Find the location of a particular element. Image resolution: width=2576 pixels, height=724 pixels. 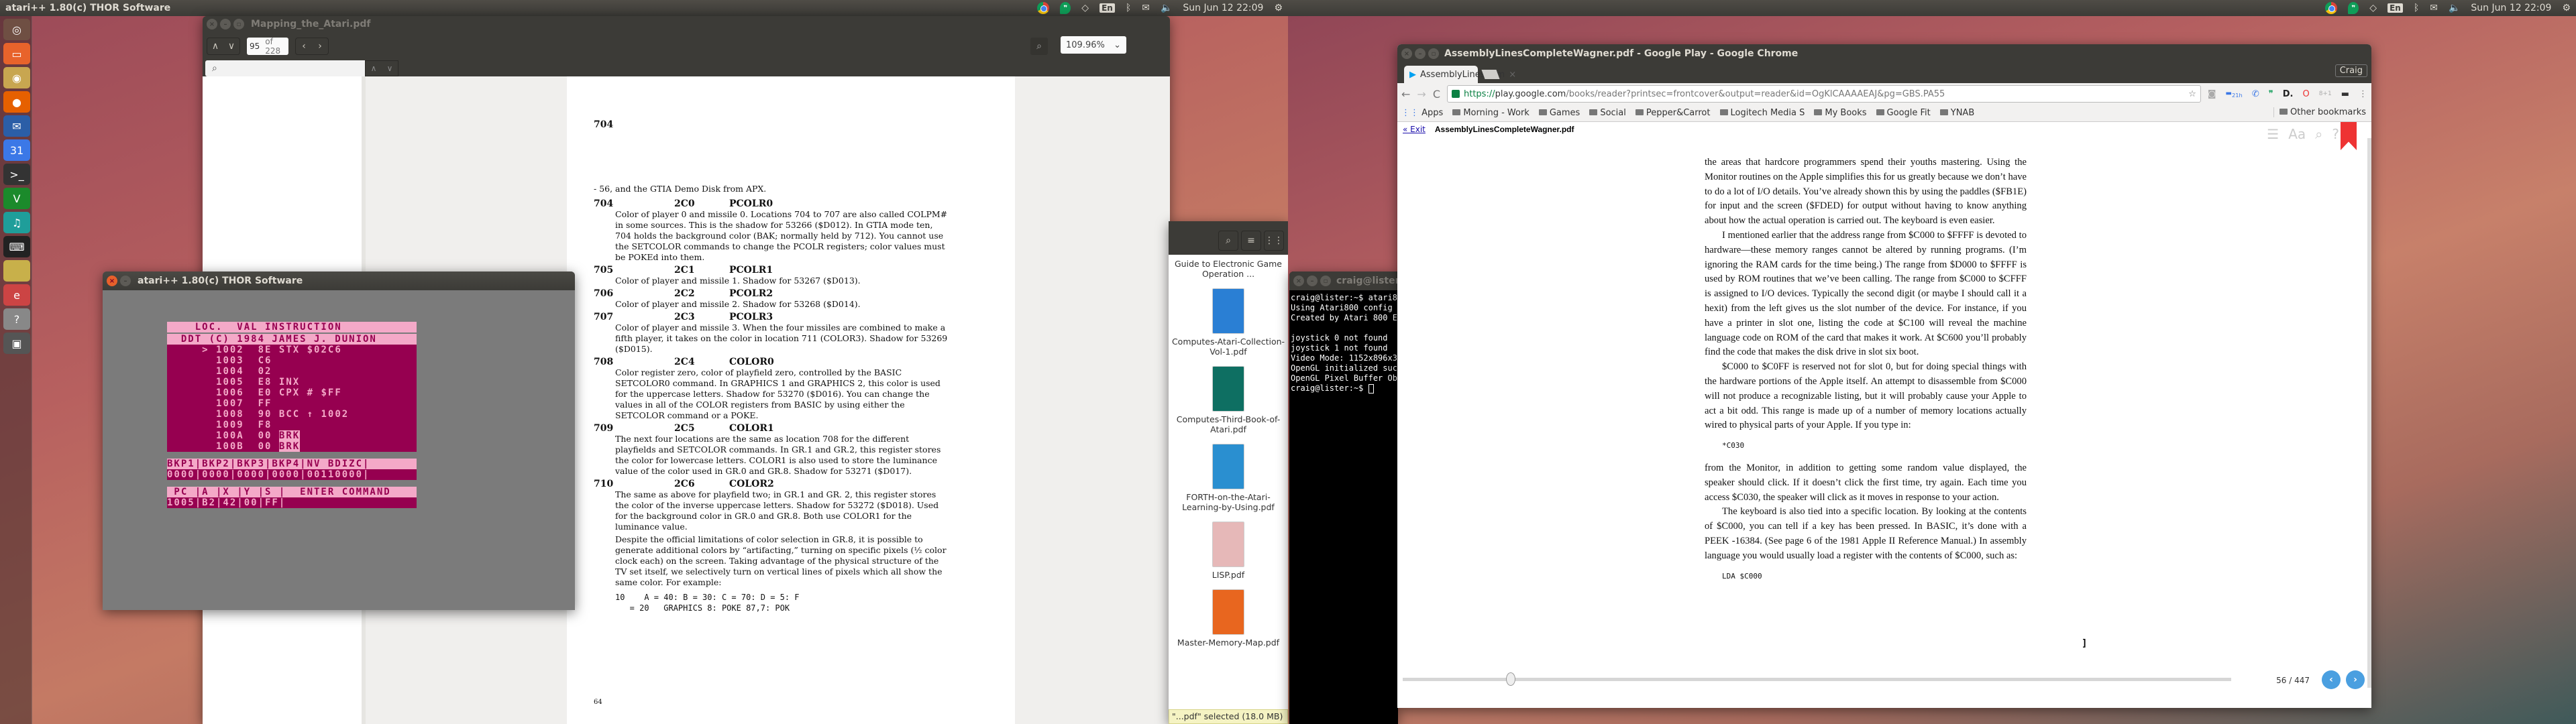

hangouts-extension-icon: ❞ is located at coordinates (2271, 94).